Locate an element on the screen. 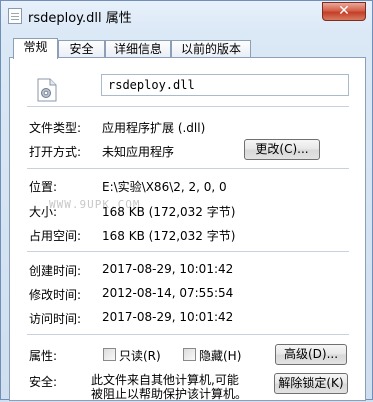  title-bar: rsdeploy.dll 属性 ✕ is located at coordinates (186, 16).